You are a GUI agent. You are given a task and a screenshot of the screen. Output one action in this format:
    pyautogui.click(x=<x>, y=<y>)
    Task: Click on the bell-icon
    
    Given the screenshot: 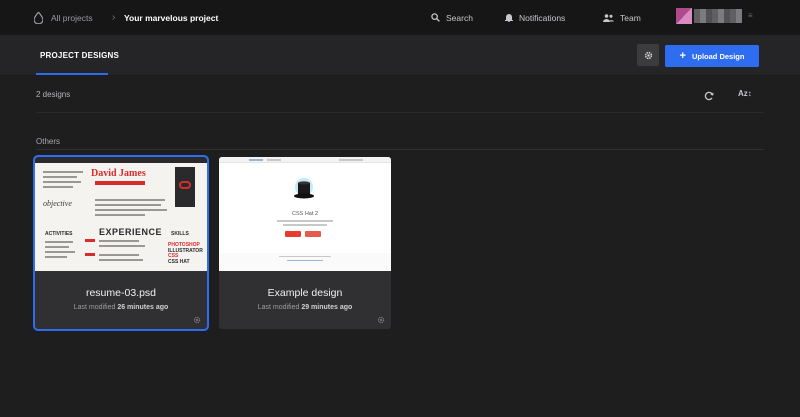 What is the action you would take?
    pyautogui.click(x=509, y=18)
    